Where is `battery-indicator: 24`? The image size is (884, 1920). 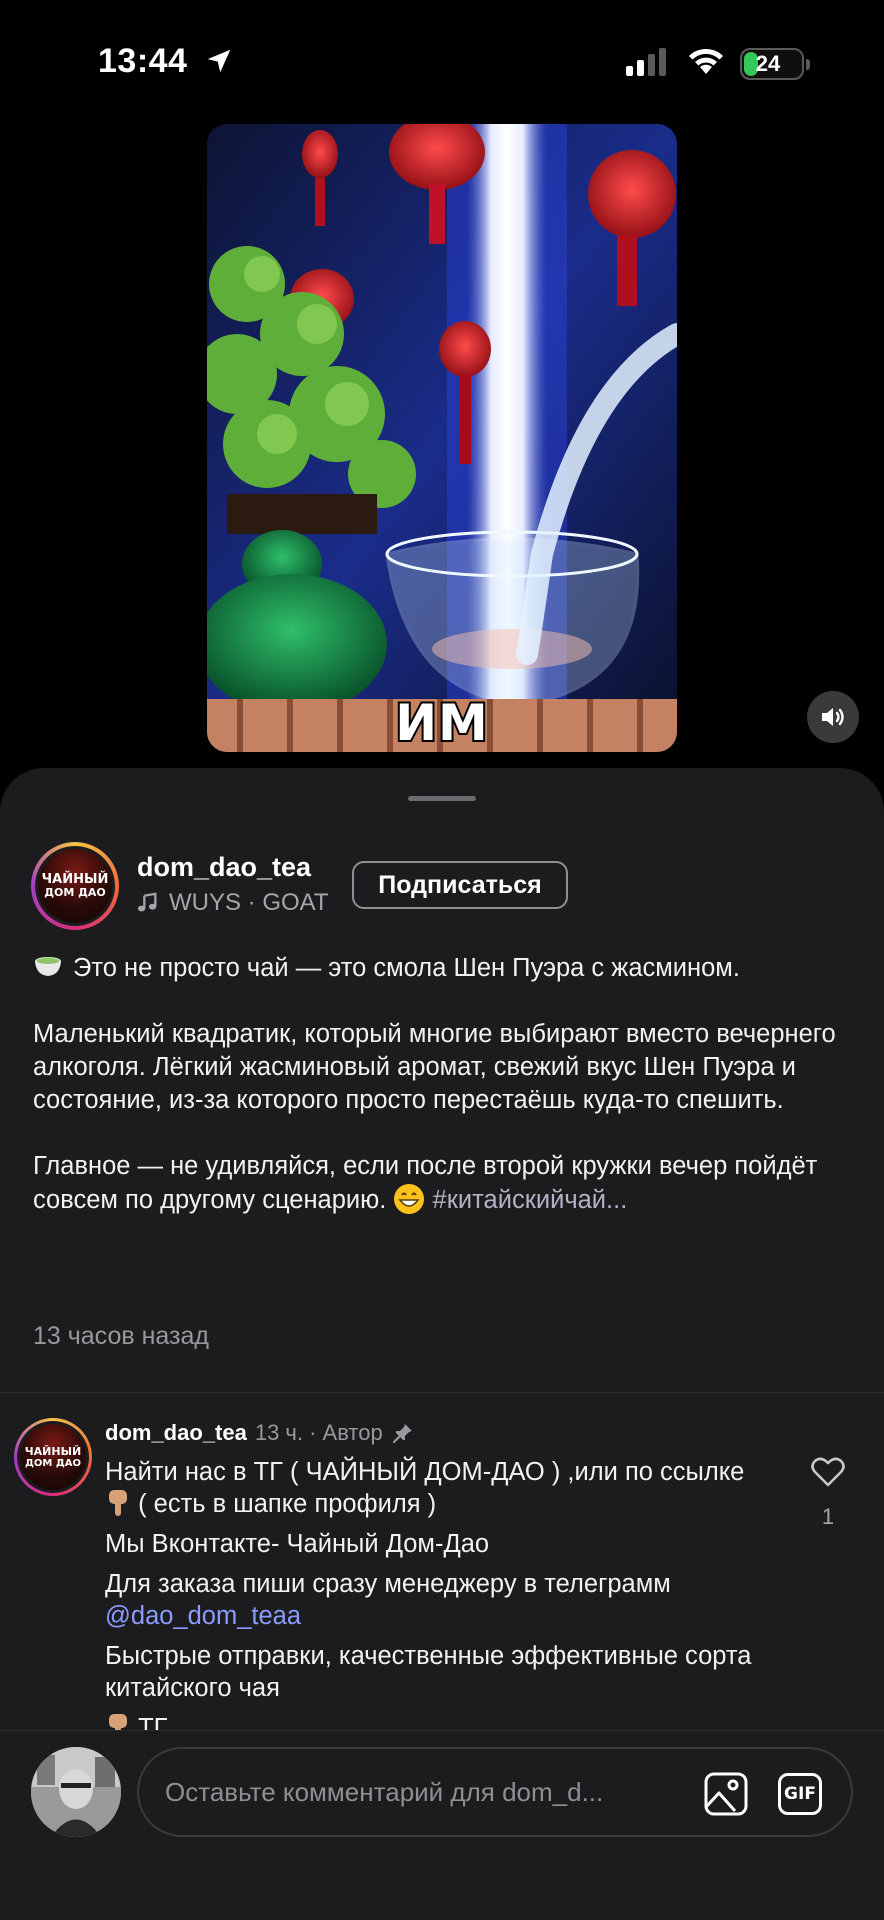
battery-indicator: 24 is located at coordinates (775, 64).